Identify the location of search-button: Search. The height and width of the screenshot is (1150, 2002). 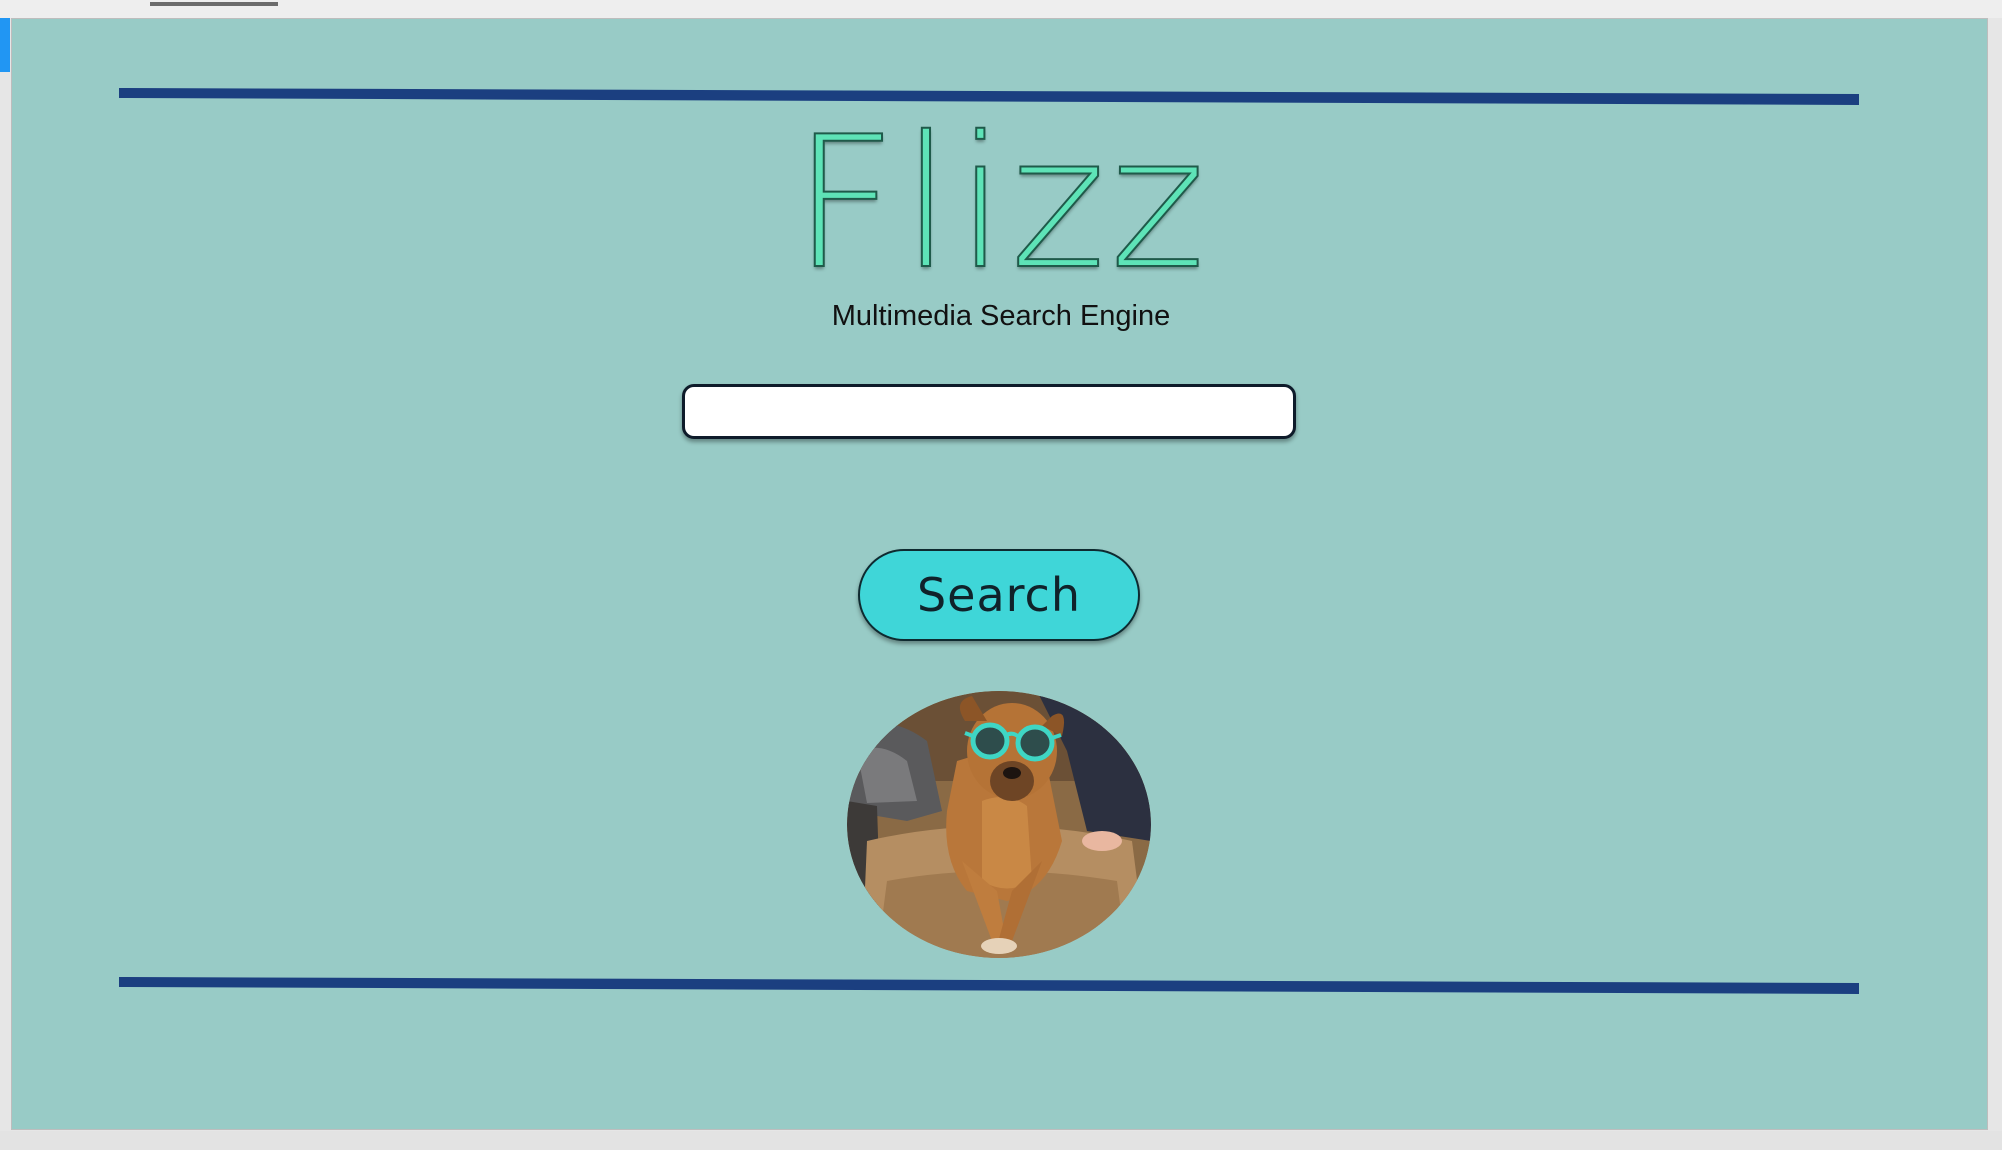
(999, 595).